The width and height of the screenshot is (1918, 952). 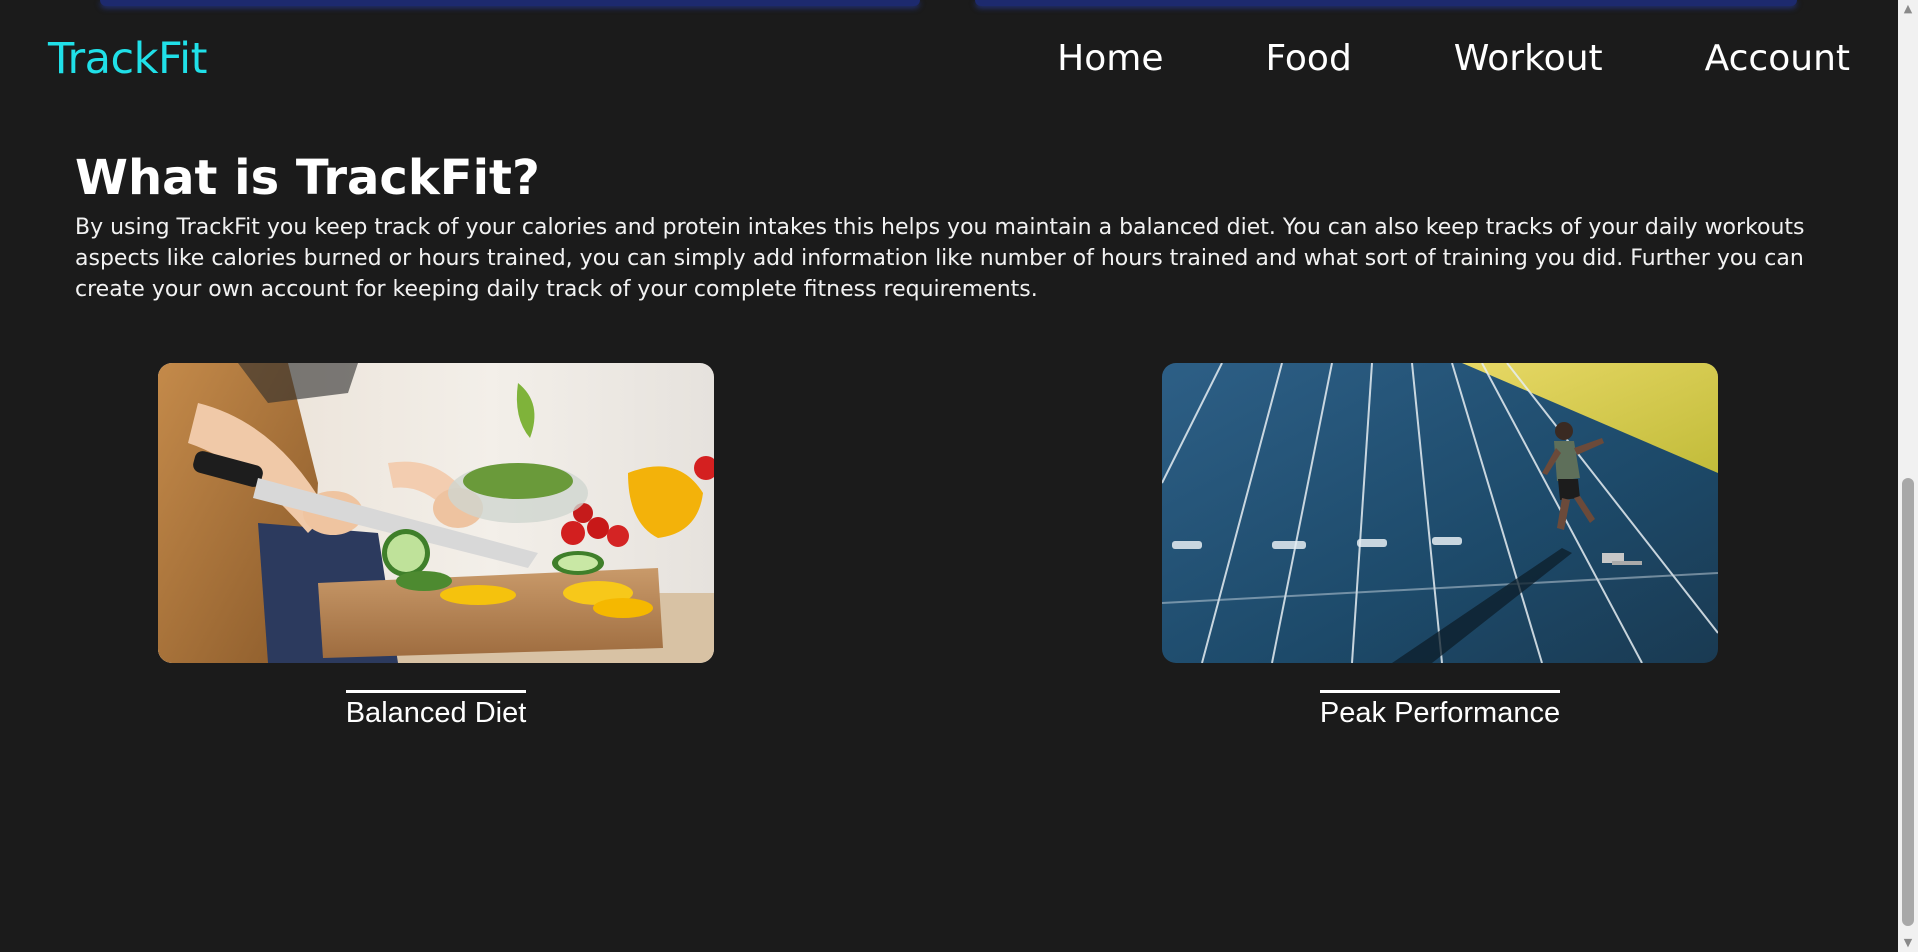 I want to click on nav-food-link: Food, so click(x=1308, y=58).